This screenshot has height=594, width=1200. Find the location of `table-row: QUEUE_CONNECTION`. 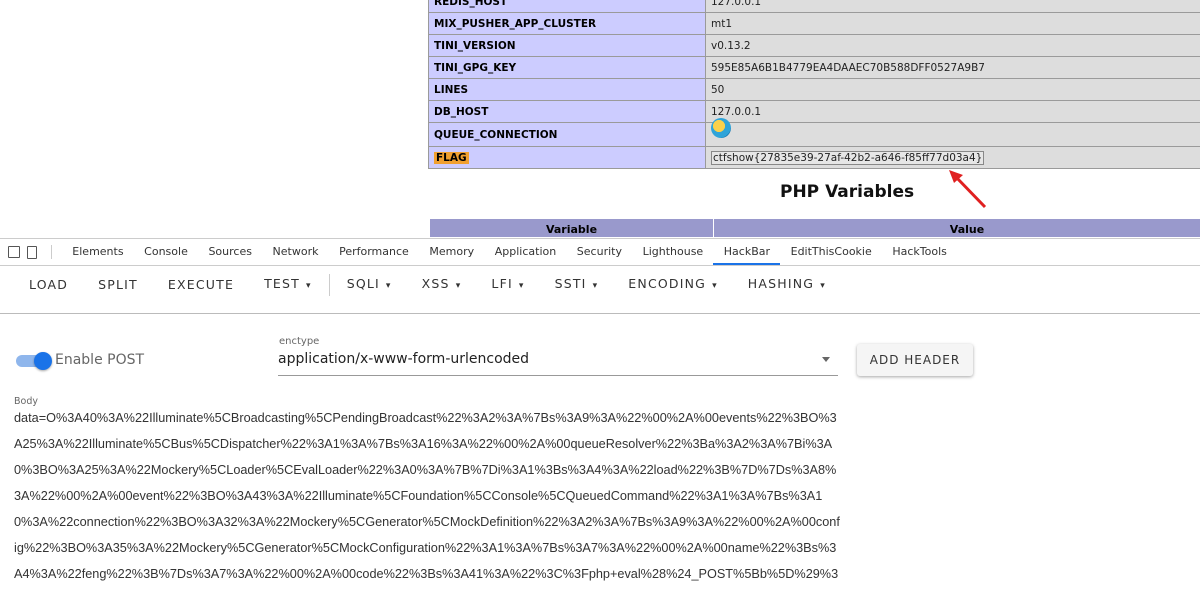

table-row: QUEUE_CONNECTION is located at coordinates (814, 132).